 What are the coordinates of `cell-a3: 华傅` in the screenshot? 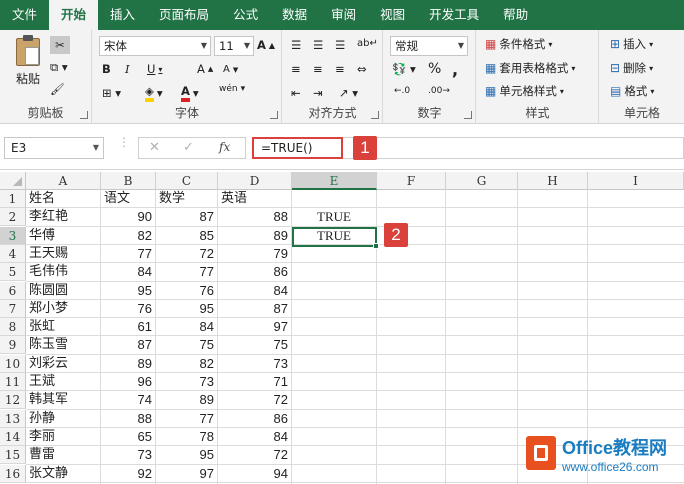 It's located at (63, 236).